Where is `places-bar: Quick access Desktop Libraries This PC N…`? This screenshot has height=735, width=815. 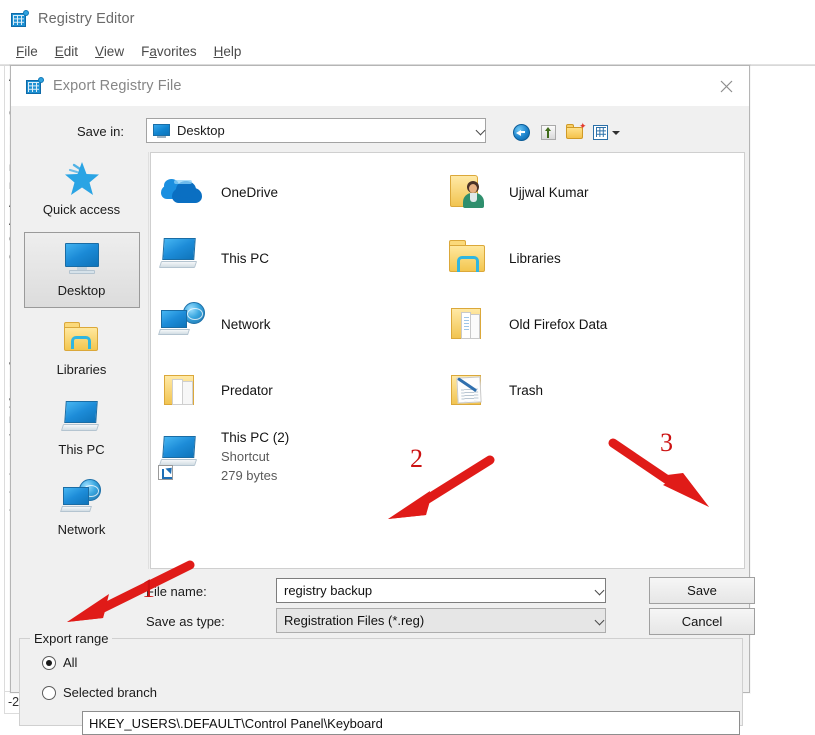
places-bar: Quick access Desktop Libraries This PC N… is located at coordinates (82, 360).